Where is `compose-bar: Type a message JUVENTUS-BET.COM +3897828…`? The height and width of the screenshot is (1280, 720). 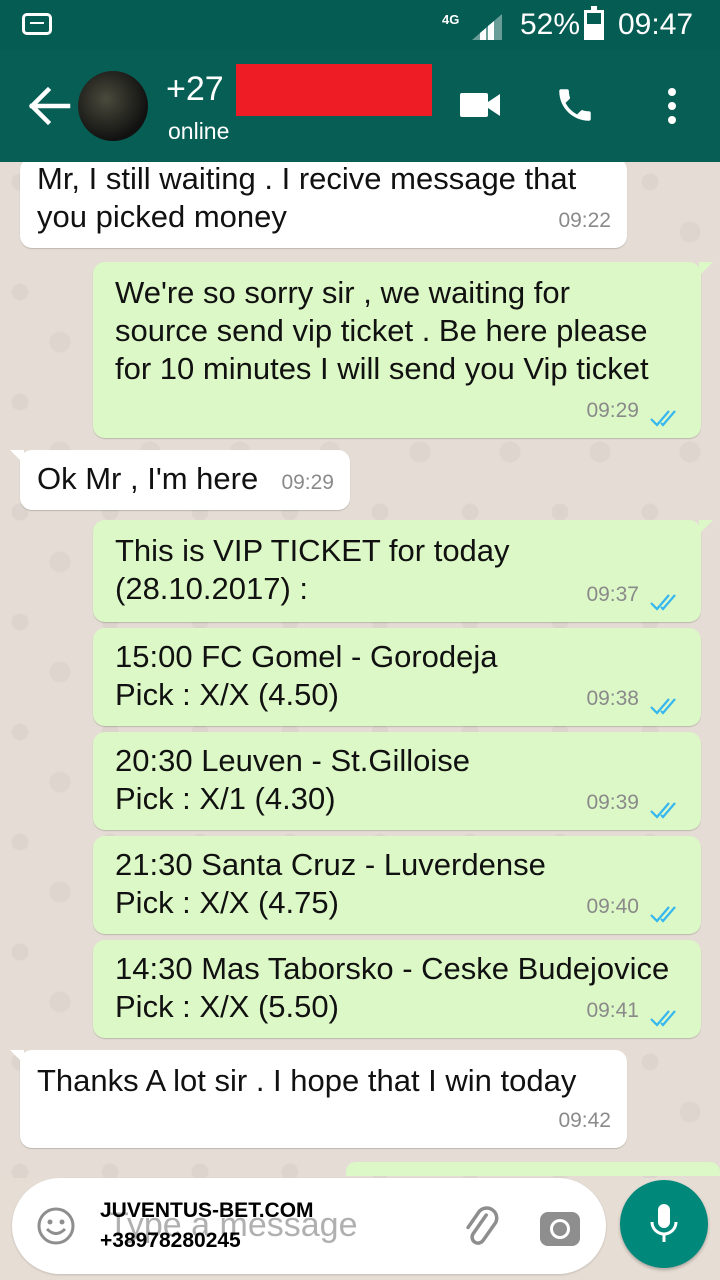
compose-bar: Type a message JUVENTUS-BET.COM +3897828… is located at coordinates (360, 1221).